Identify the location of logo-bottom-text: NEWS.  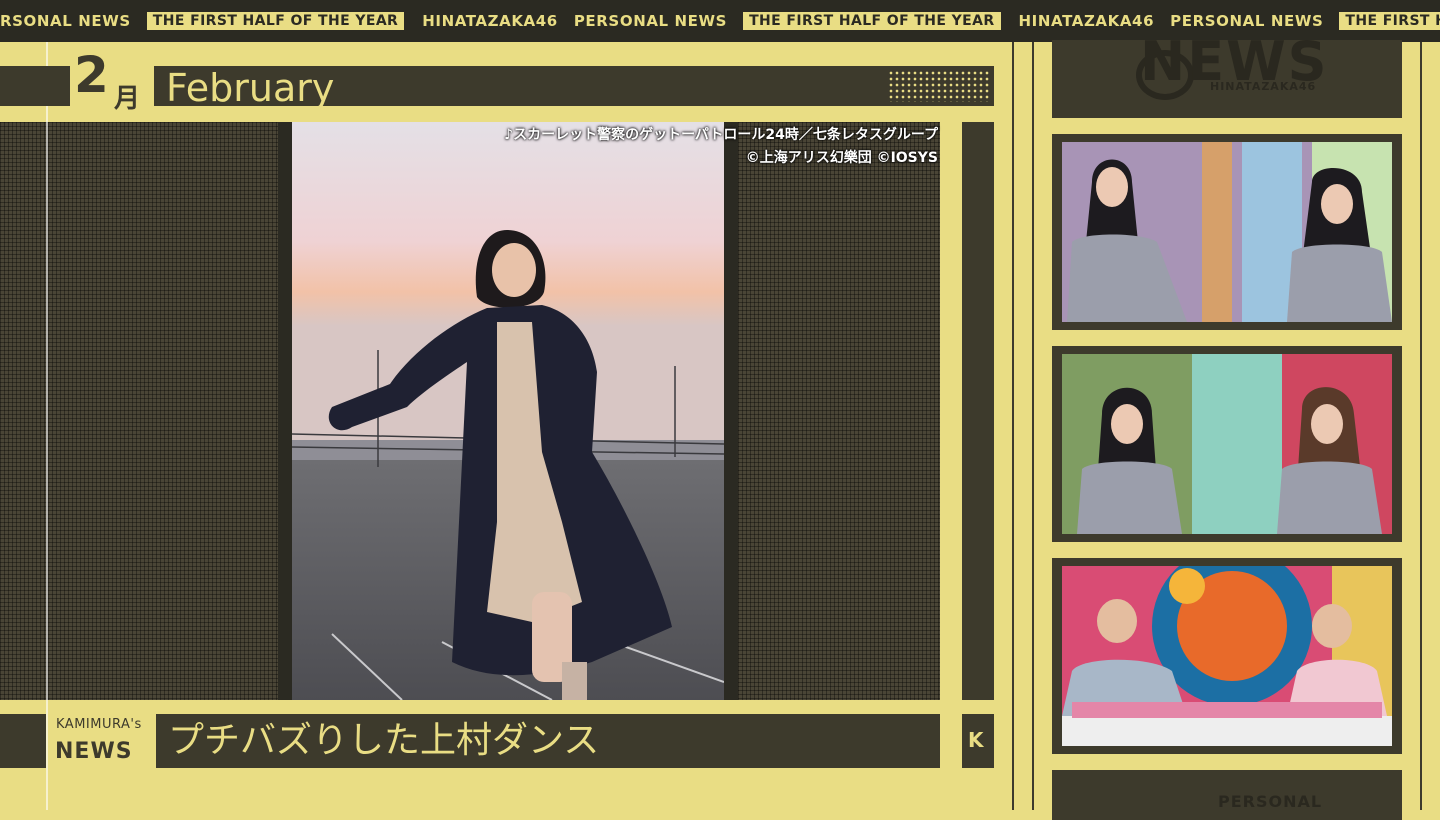
(94, 751).